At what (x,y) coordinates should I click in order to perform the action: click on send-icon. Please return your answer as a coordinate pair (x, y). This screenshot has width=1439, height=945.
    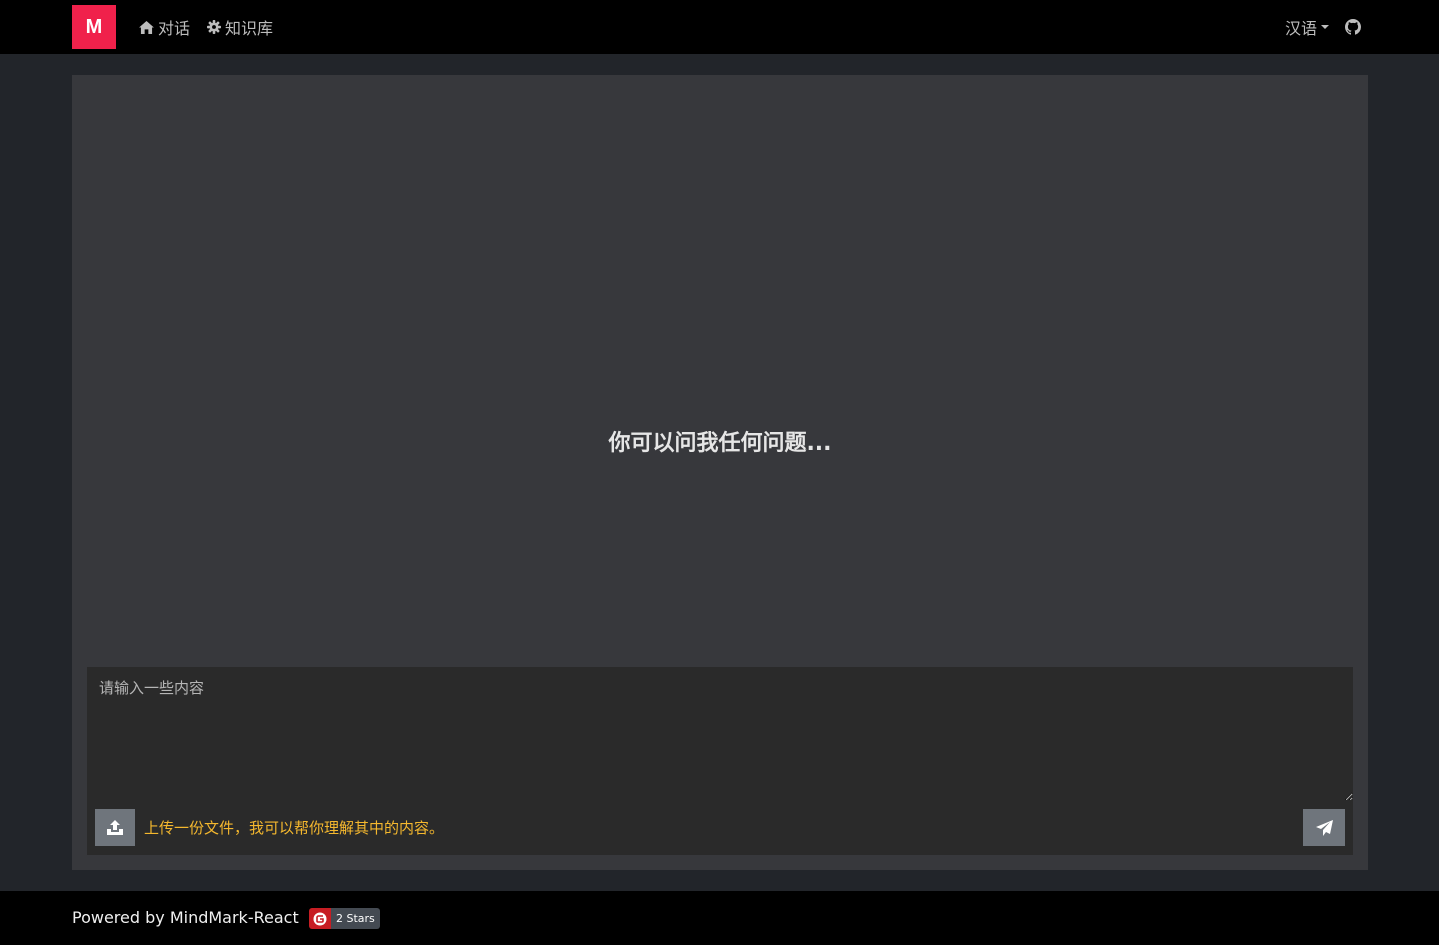
    Looking at the image, I should click on (1324, 827).